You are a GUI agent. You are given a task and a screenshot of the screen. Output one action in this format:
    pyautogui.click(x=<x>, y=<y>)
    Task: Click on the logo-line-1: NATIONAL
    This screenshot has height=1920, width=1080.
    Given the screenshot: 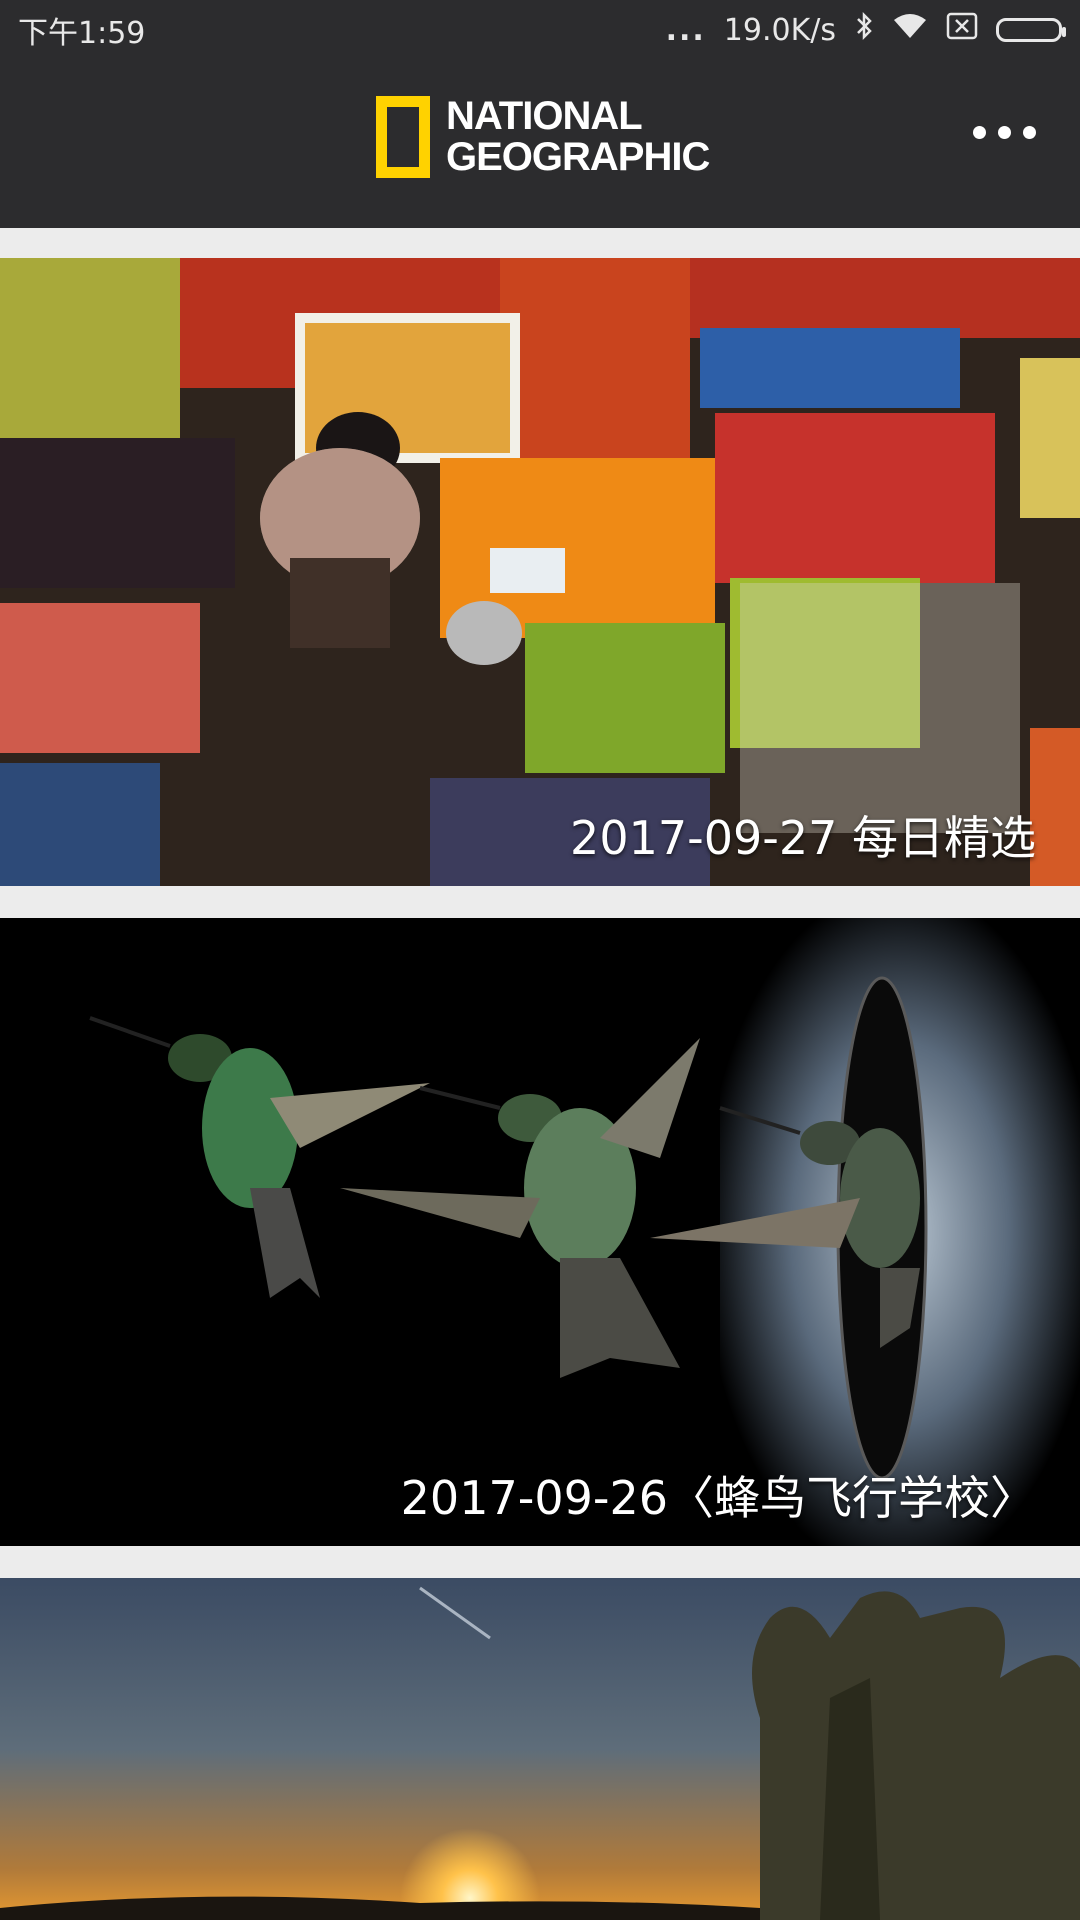 What is the action you would take?
    pyautogui.click(x=544, y=116)
    